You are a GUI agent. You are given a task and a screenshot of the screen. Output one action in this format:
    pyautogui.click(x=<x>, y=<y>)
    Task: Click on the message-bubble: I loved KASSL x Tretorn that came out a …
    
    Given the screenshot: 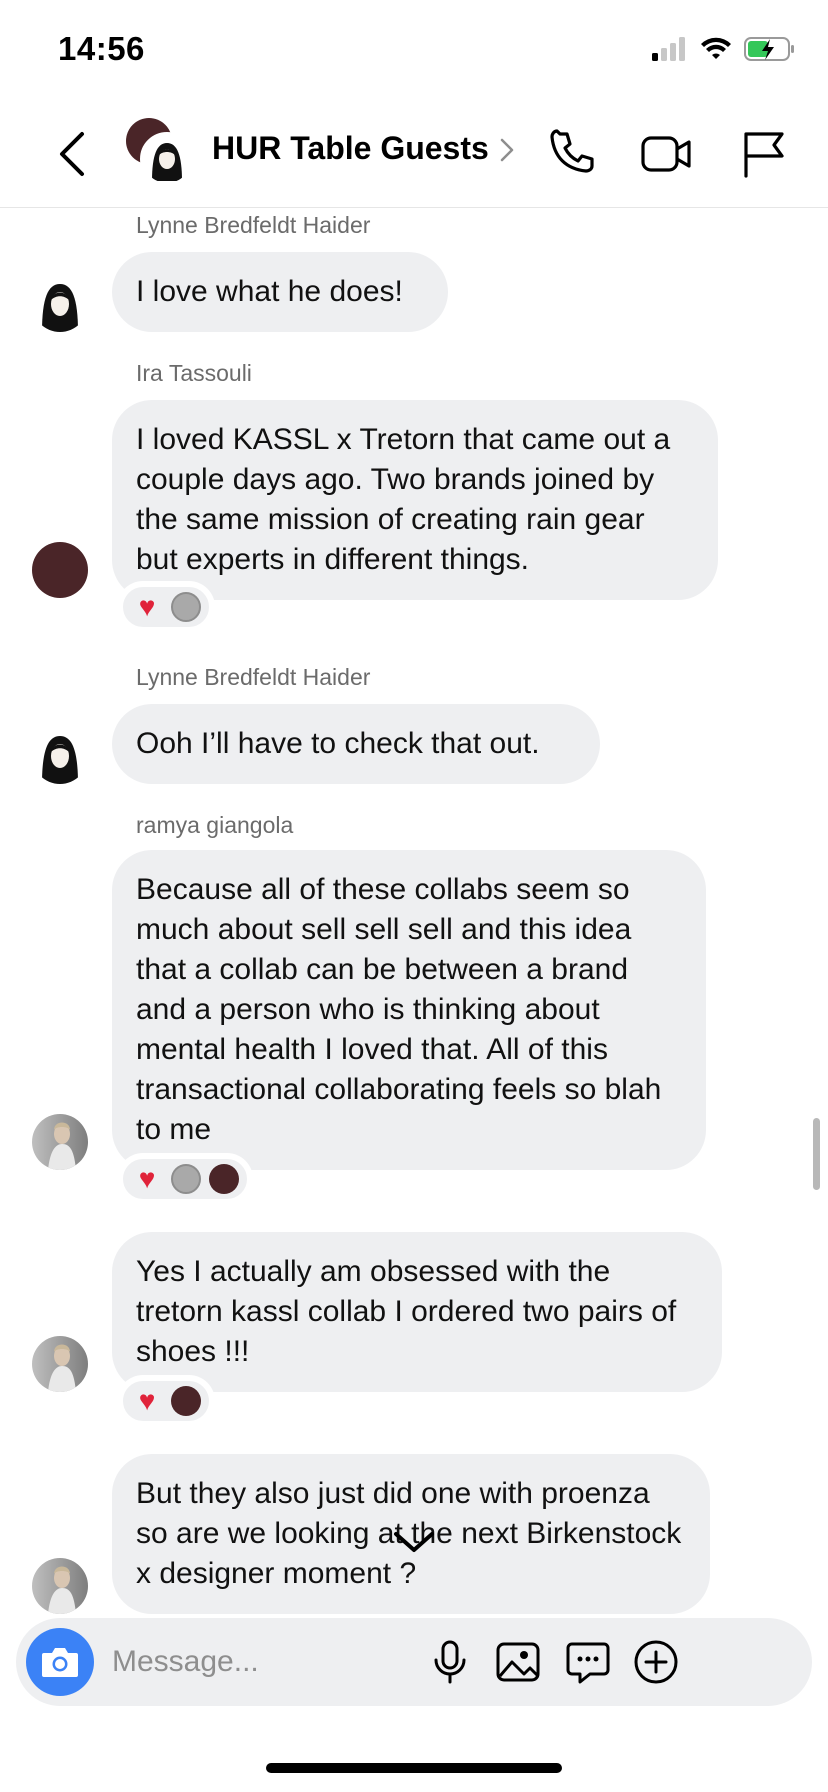 What is the action you would take?
    pyautogui.click(x=415, y=500)
    